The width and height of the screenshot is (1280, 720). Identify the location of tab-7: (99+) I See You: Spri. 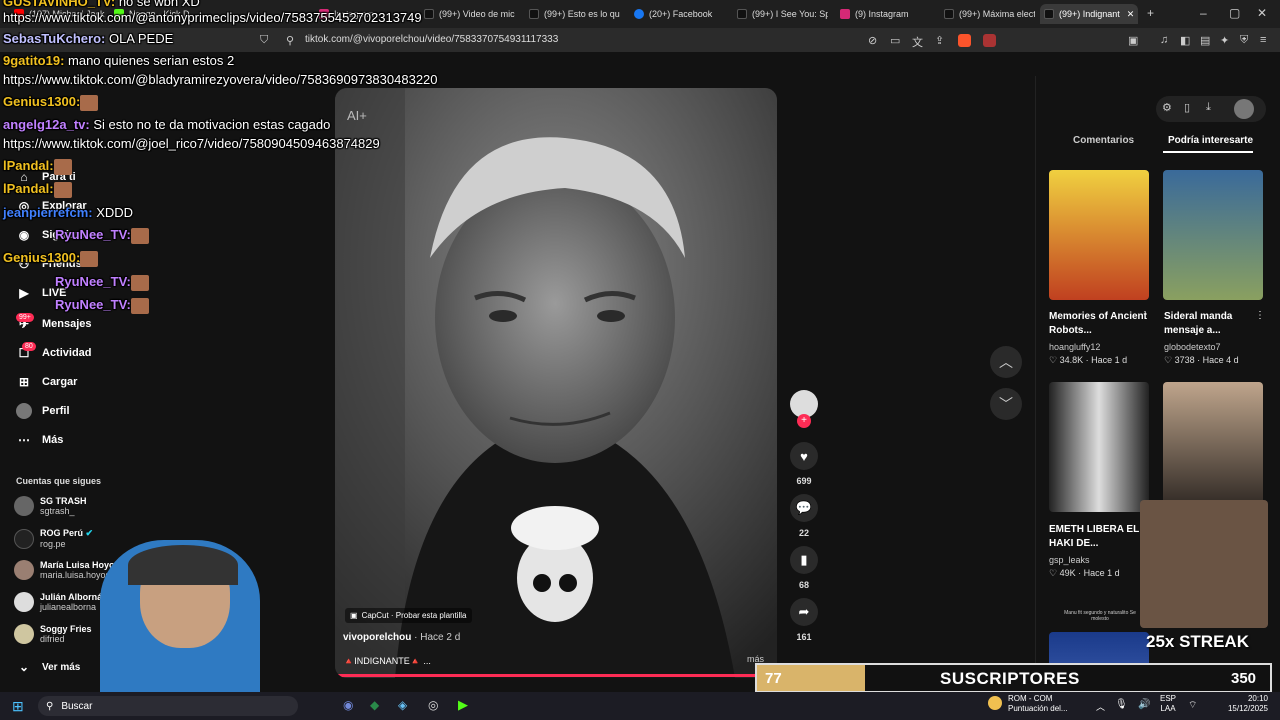
(780, 14).